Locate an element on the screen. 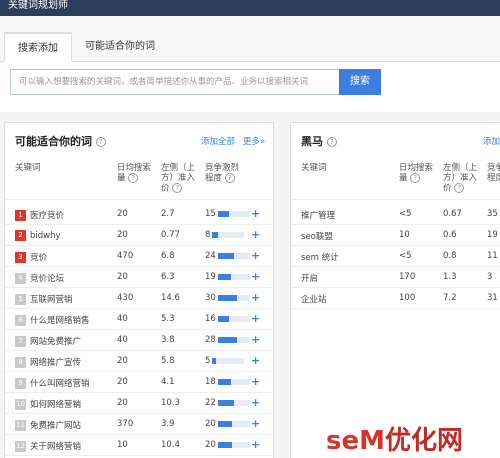 The height and width of the screenshot is (458, 500). competition-value: 20 is located at coordinates (210, 424).